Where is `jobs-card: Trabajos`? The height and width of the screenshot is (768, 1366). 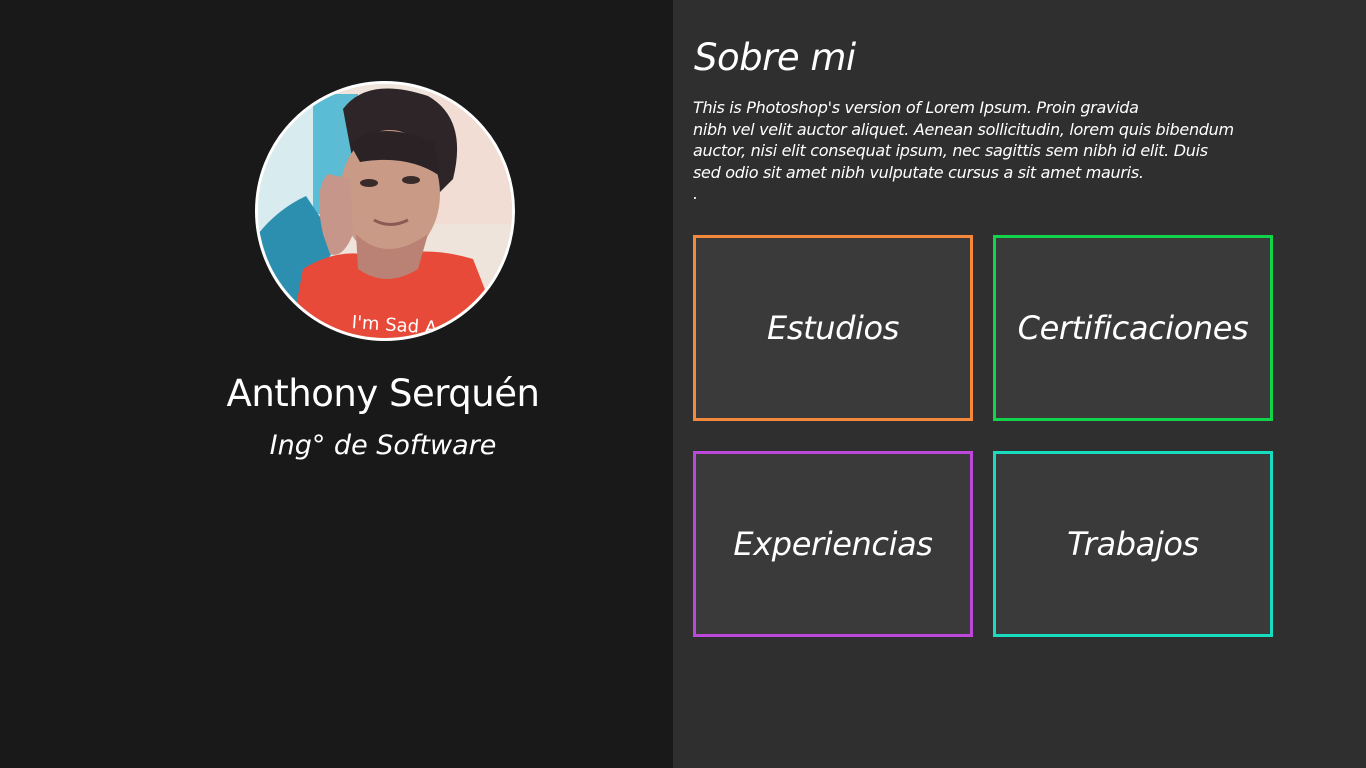 jobs-card: Trabajos is located at coordinates (1133, 544).